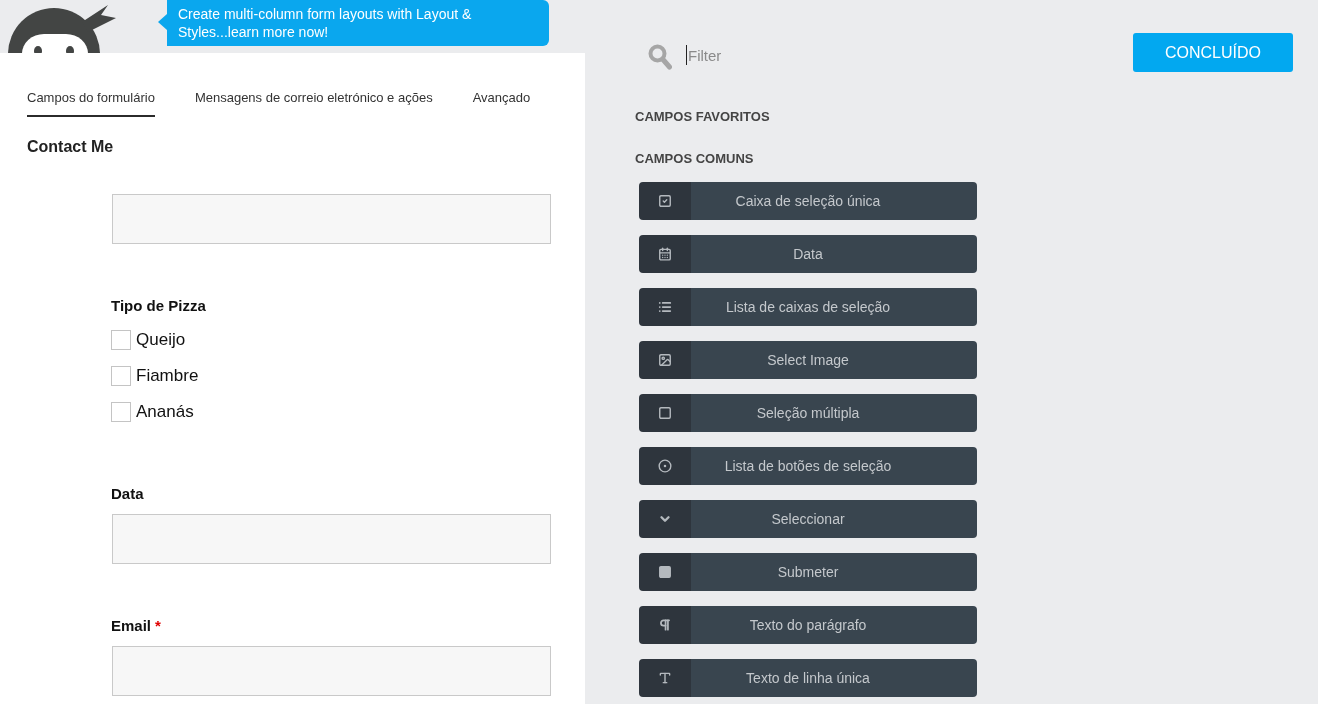 This screenshot has width=1318, height=704. I want to click on field-type-button: Select Image, so click(808, 360).